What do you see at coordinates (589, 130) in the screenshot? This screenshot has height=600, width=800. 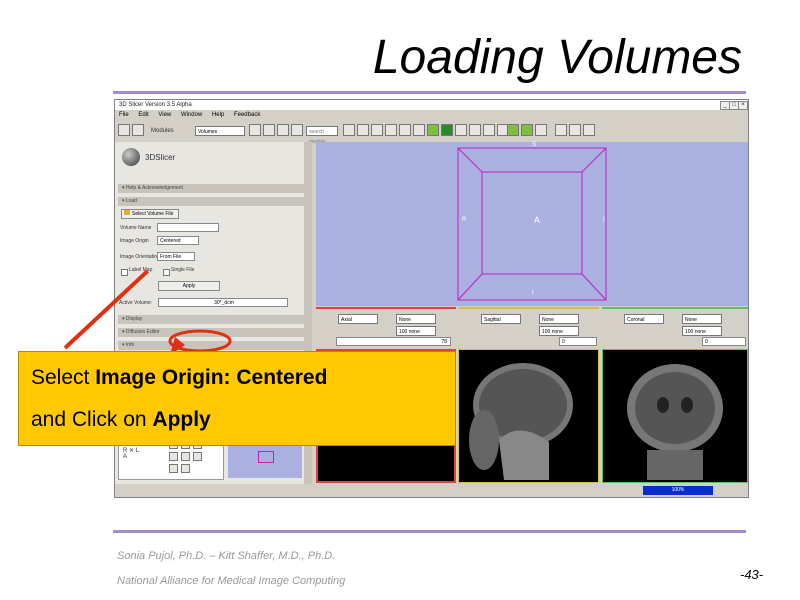 I see `rotate-icon` at bounding box center [589, 130].